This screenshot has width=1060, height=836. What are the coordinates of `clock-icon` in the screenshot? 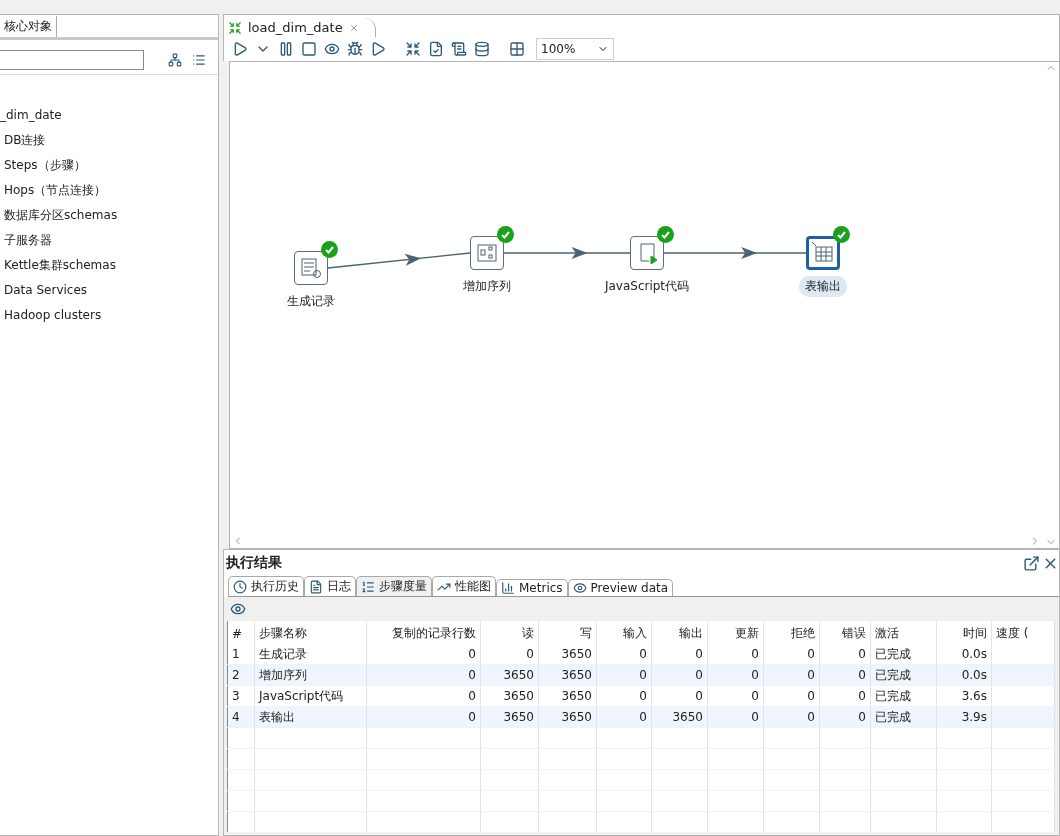 It's located at (240, 586).